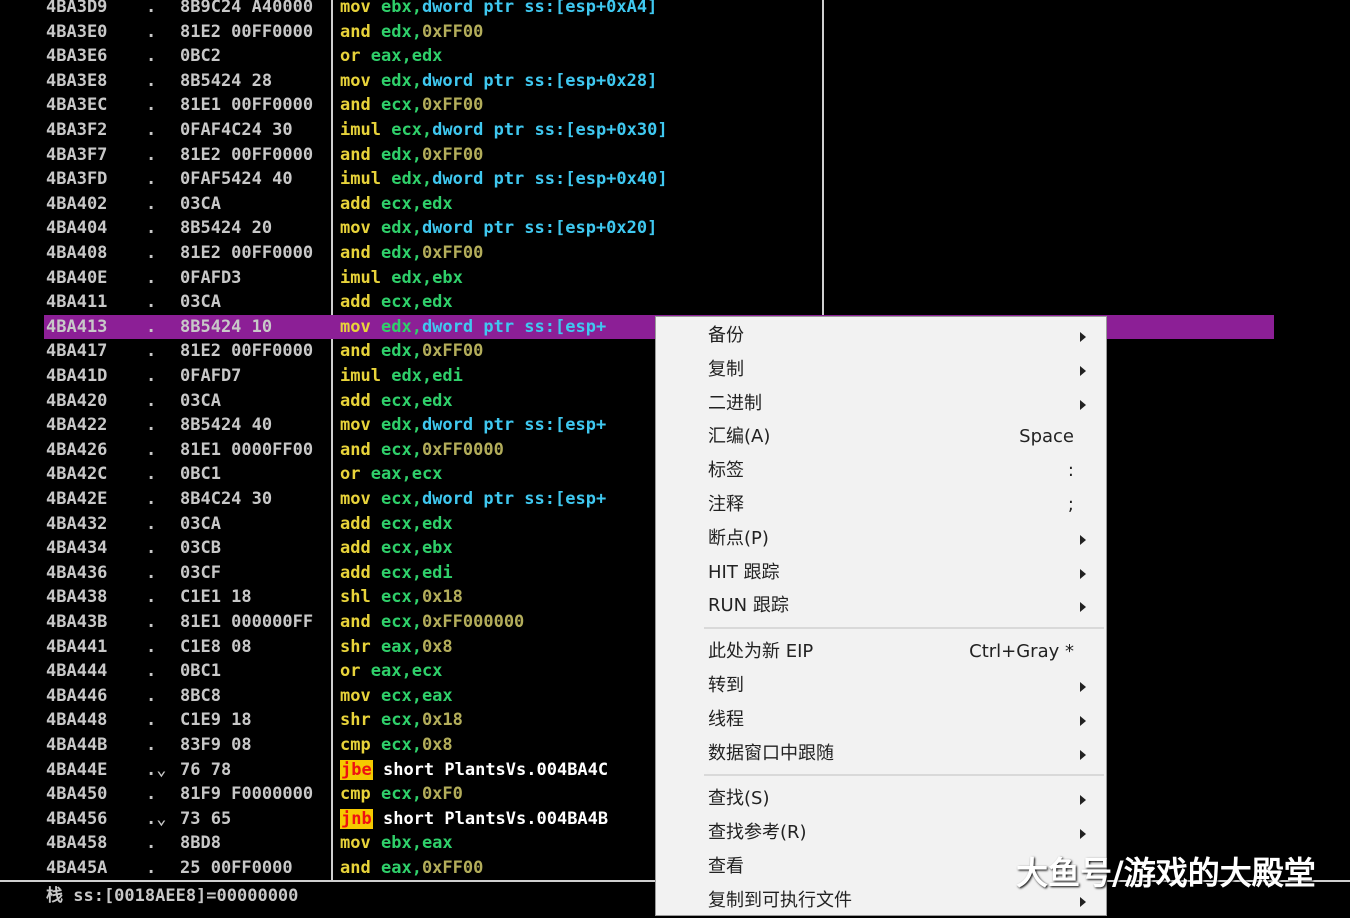 The width and height of the screenshot is (1350, 918). I want to click on menu-item: 数据窗口中跟随, so click(881, 754).